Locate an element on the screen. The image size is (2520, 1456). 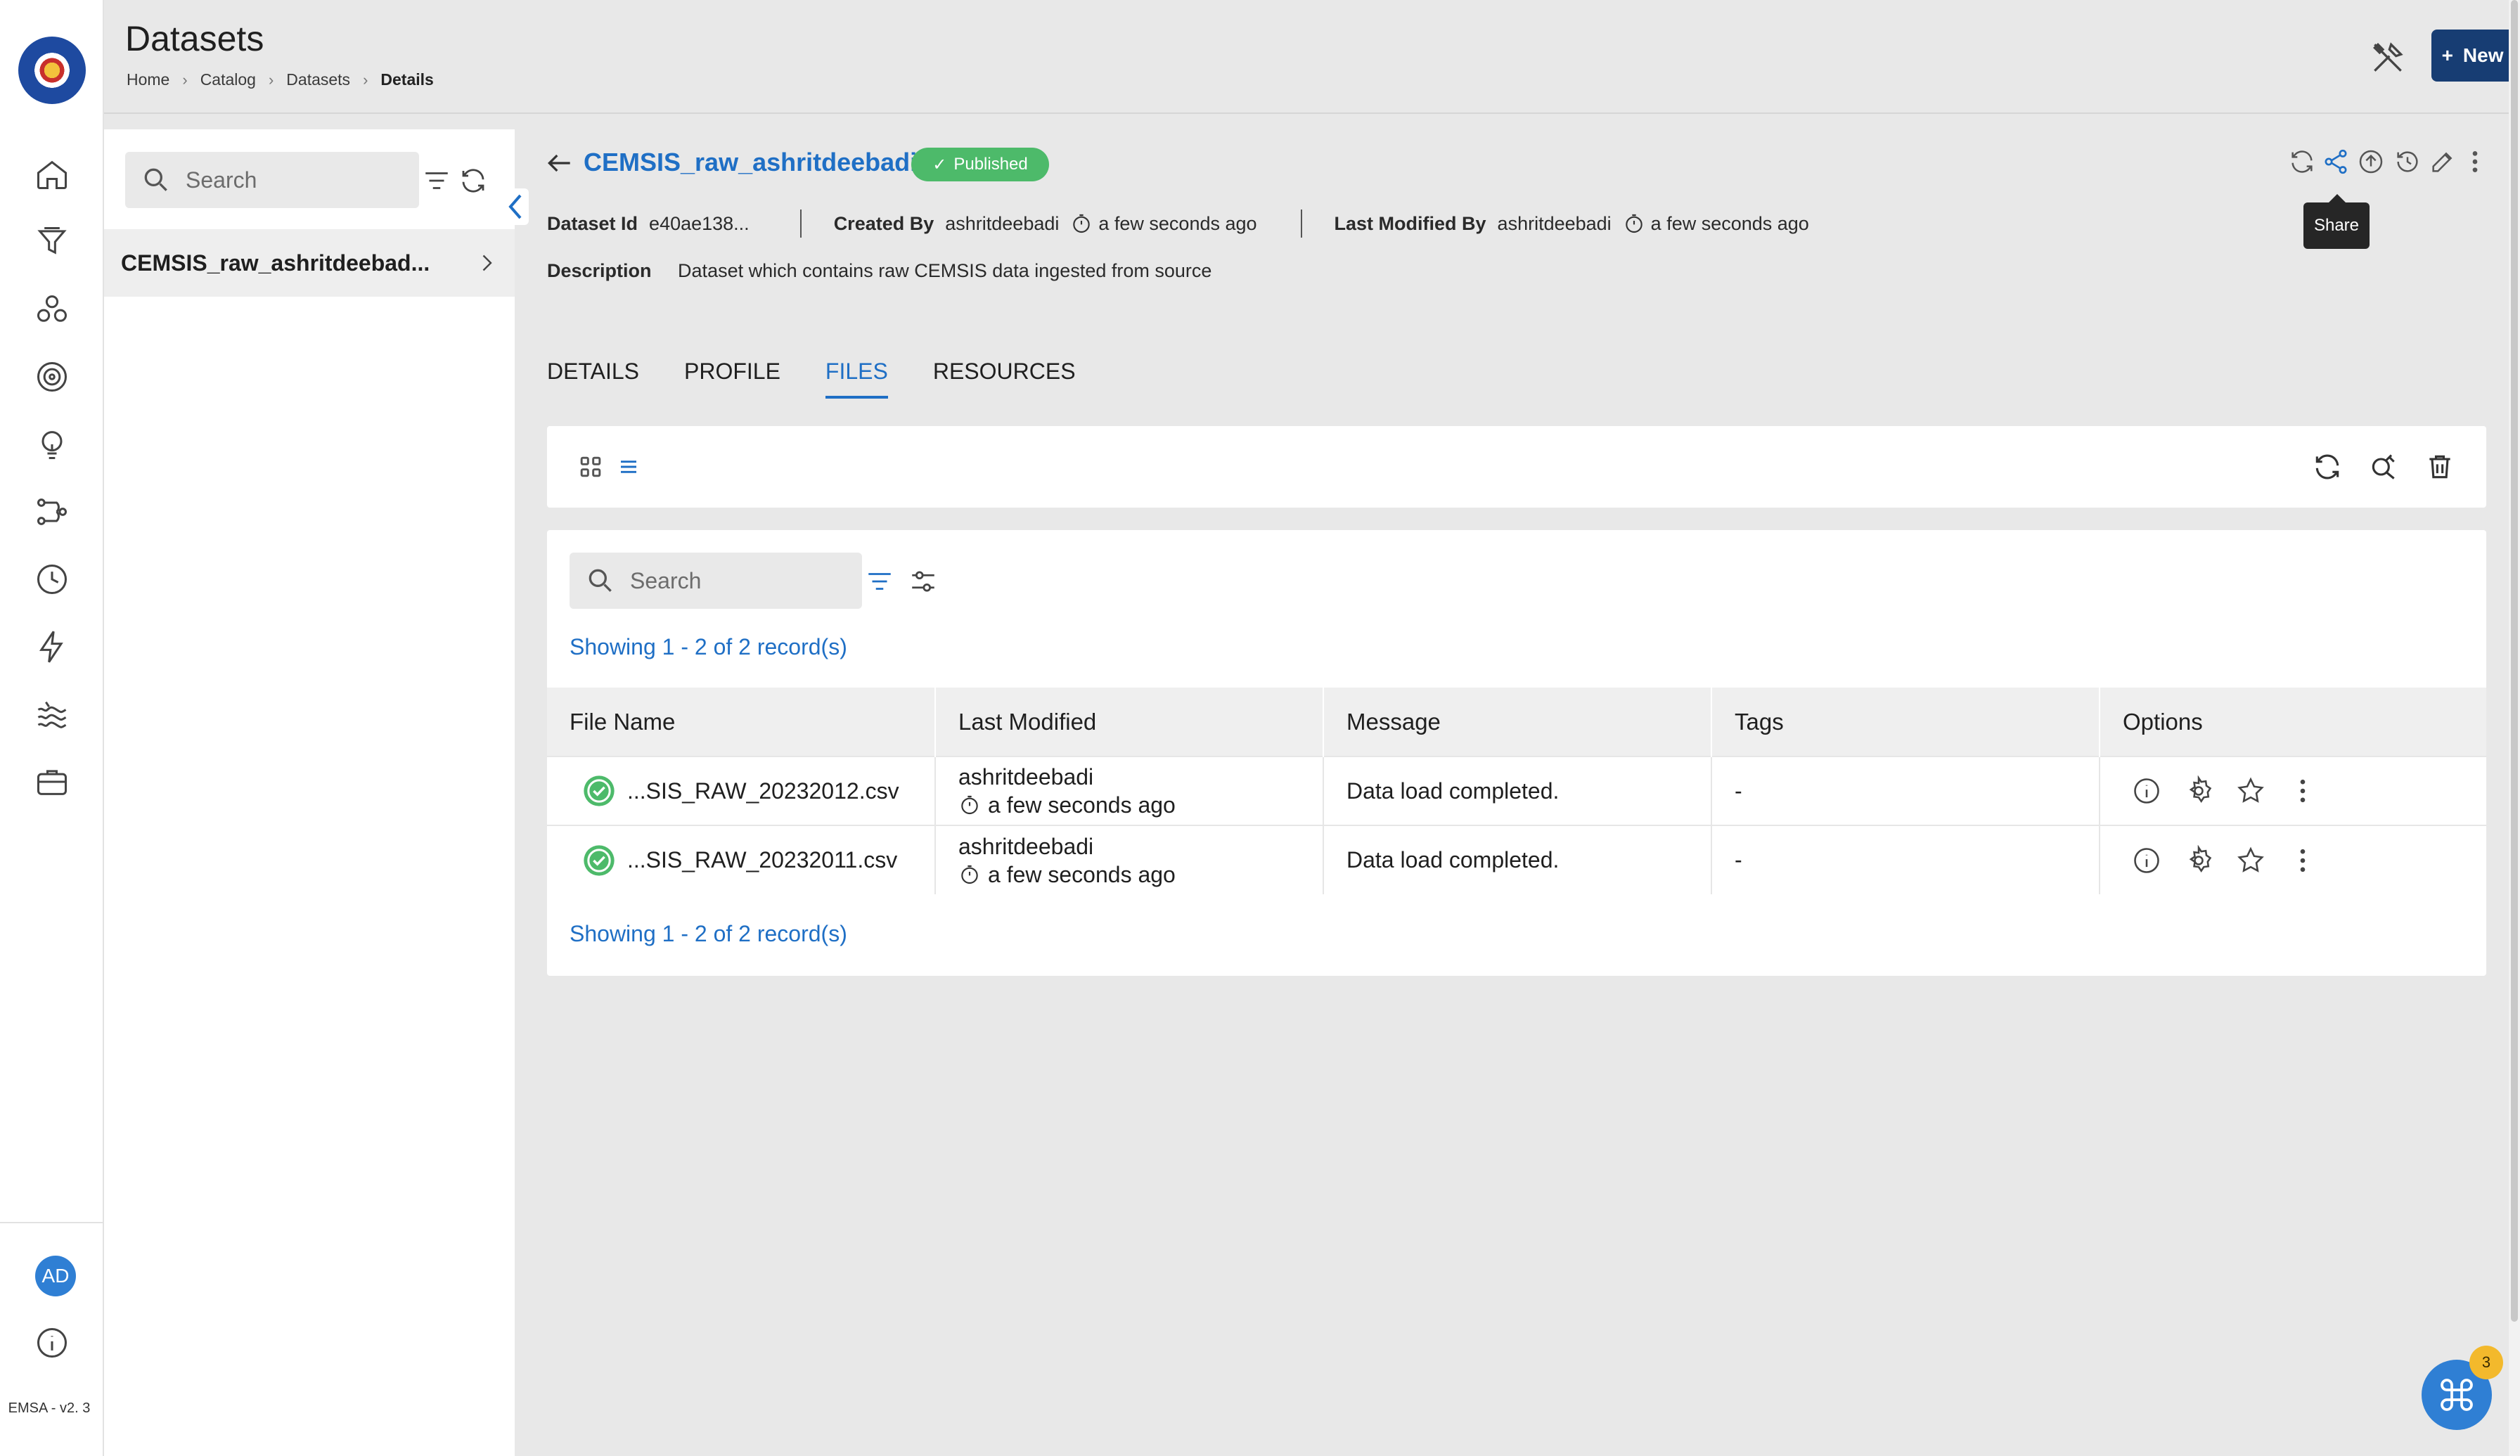
column-header-last-modified: Last Modified is located at coordinates (1129, 722).